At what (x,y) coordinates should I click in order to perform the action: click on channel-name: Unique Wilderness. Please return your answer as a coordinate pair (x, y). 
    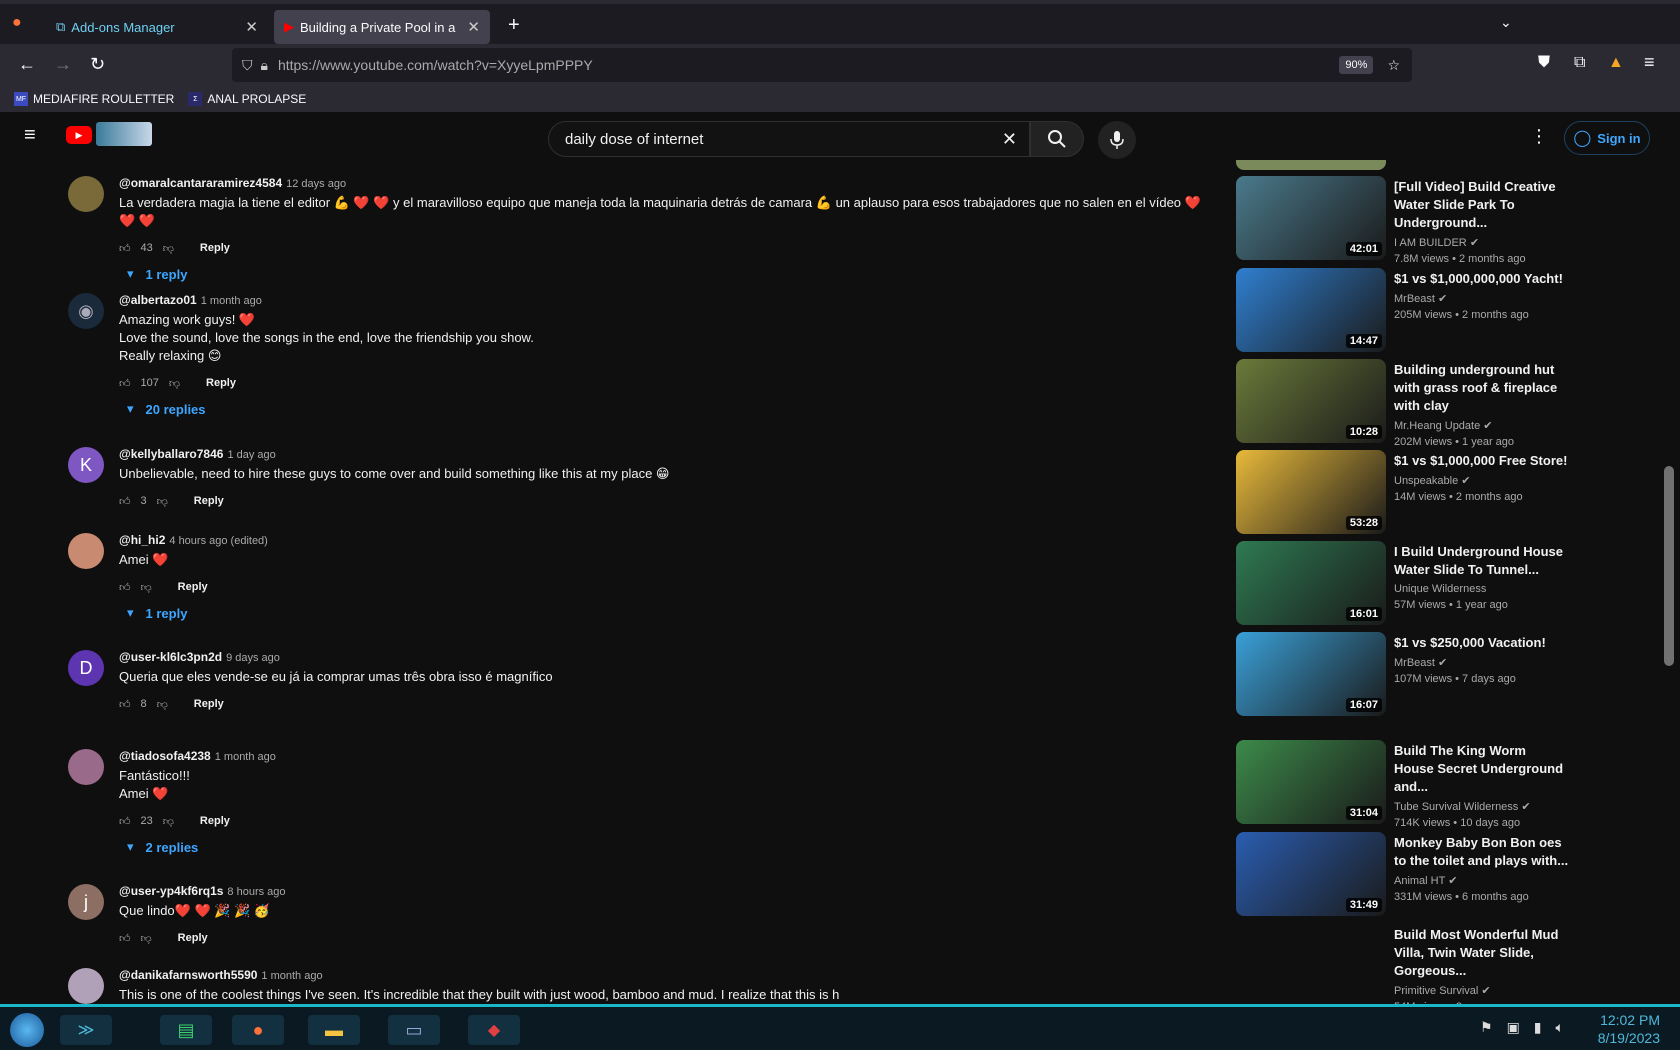
    Looking at the image, I should click on (1481, 589).